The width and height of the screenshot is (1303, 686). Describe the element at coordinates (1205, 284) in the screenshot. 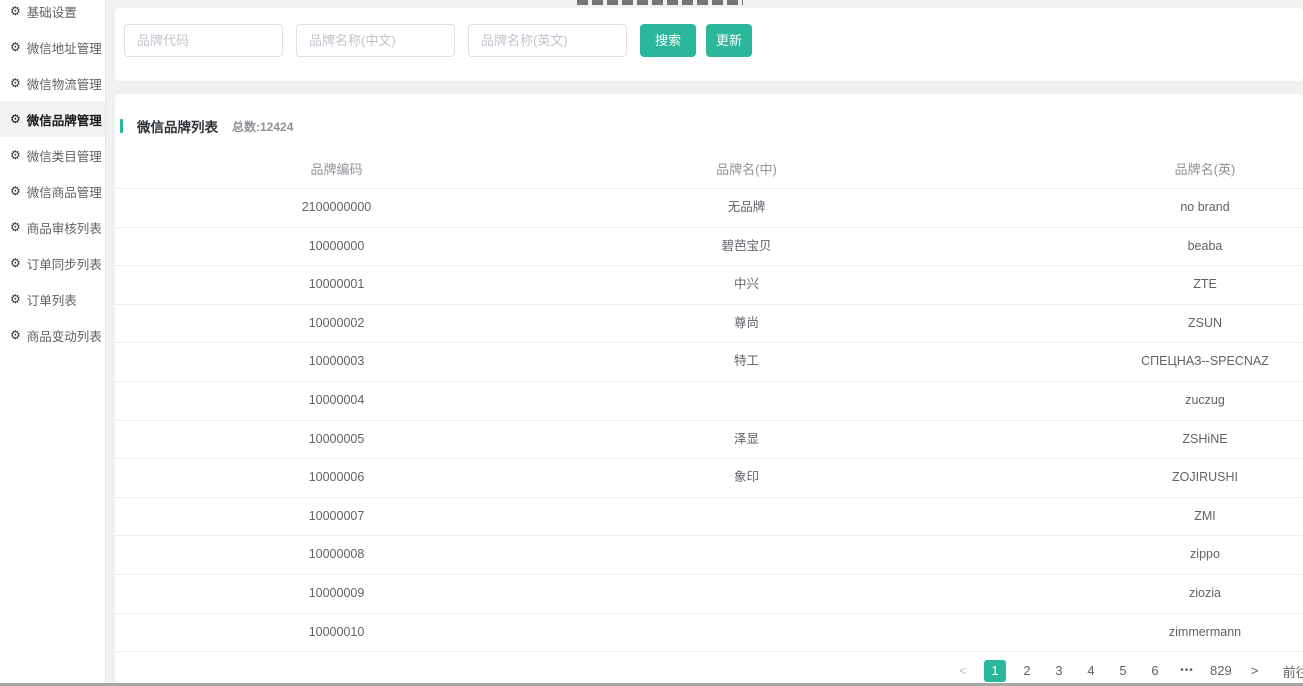

I see `brand-name-en-cell: ZTE` at that location.